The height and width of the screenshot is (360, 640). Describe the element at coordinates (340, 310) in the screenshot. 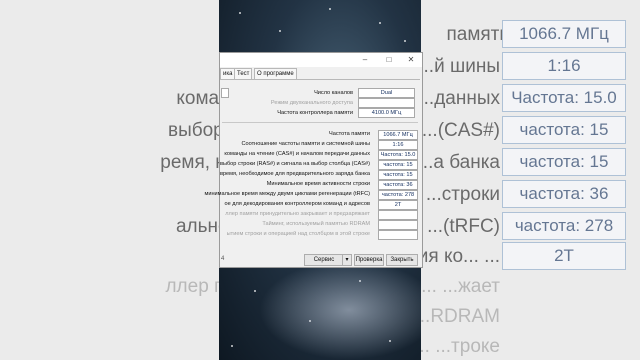

I see `milky-way` at that location.